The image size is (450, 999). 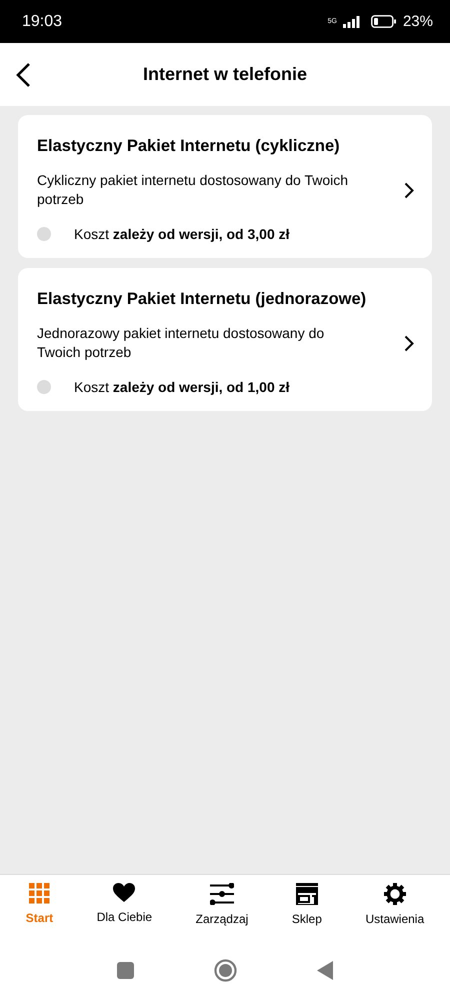 I want to click on offer-card: Elastyczny Pakiet Internetu (jednorazowe) Jednorazowy pakiet internetu dostosowany do Twoich potrzeb Koszt zależy od wersji, od 1,00 zł, so click(x=225, y=339).